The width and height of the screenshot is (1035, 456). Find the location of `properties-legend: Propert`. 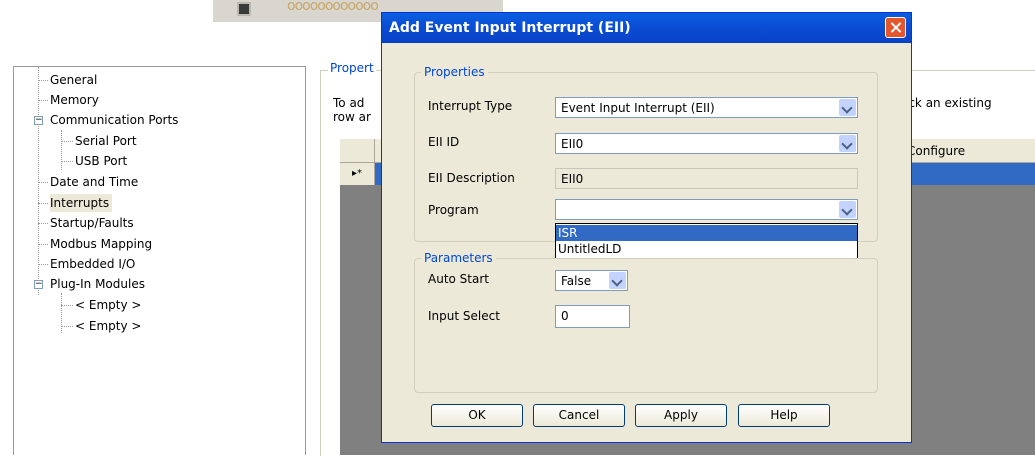

properties-legend: Propert is located at coordinates (352, 68).